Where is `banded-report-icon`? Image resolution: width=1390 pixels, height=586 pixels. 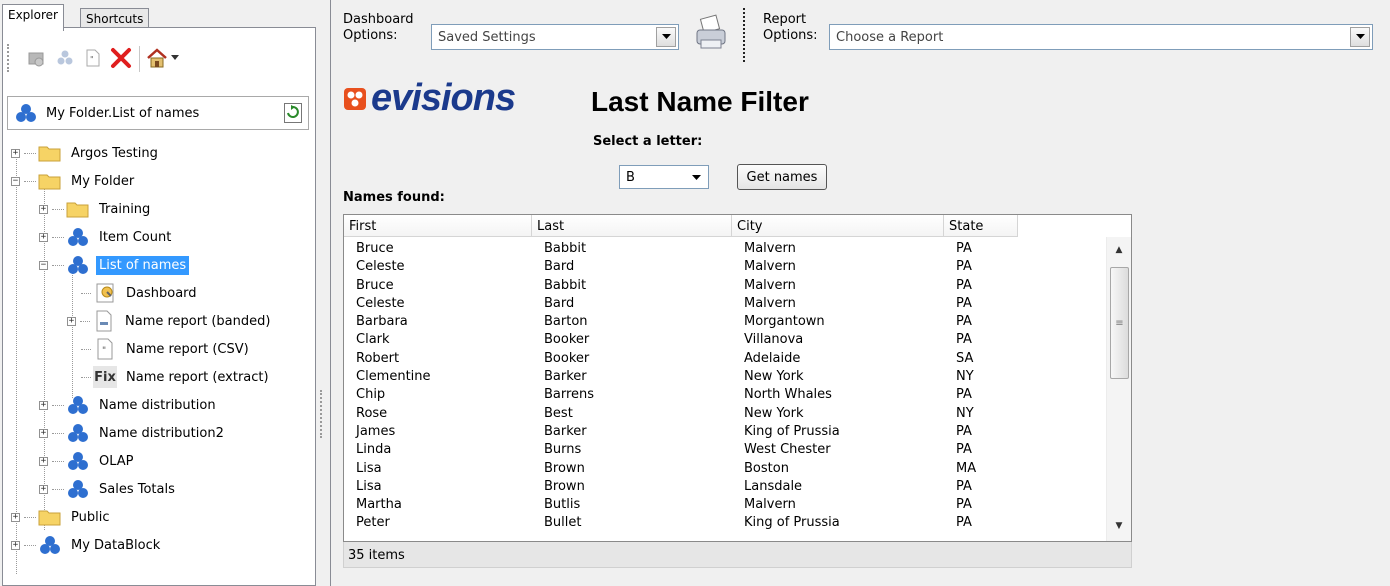 banded-report-icon is located at coordinates (104, 321).